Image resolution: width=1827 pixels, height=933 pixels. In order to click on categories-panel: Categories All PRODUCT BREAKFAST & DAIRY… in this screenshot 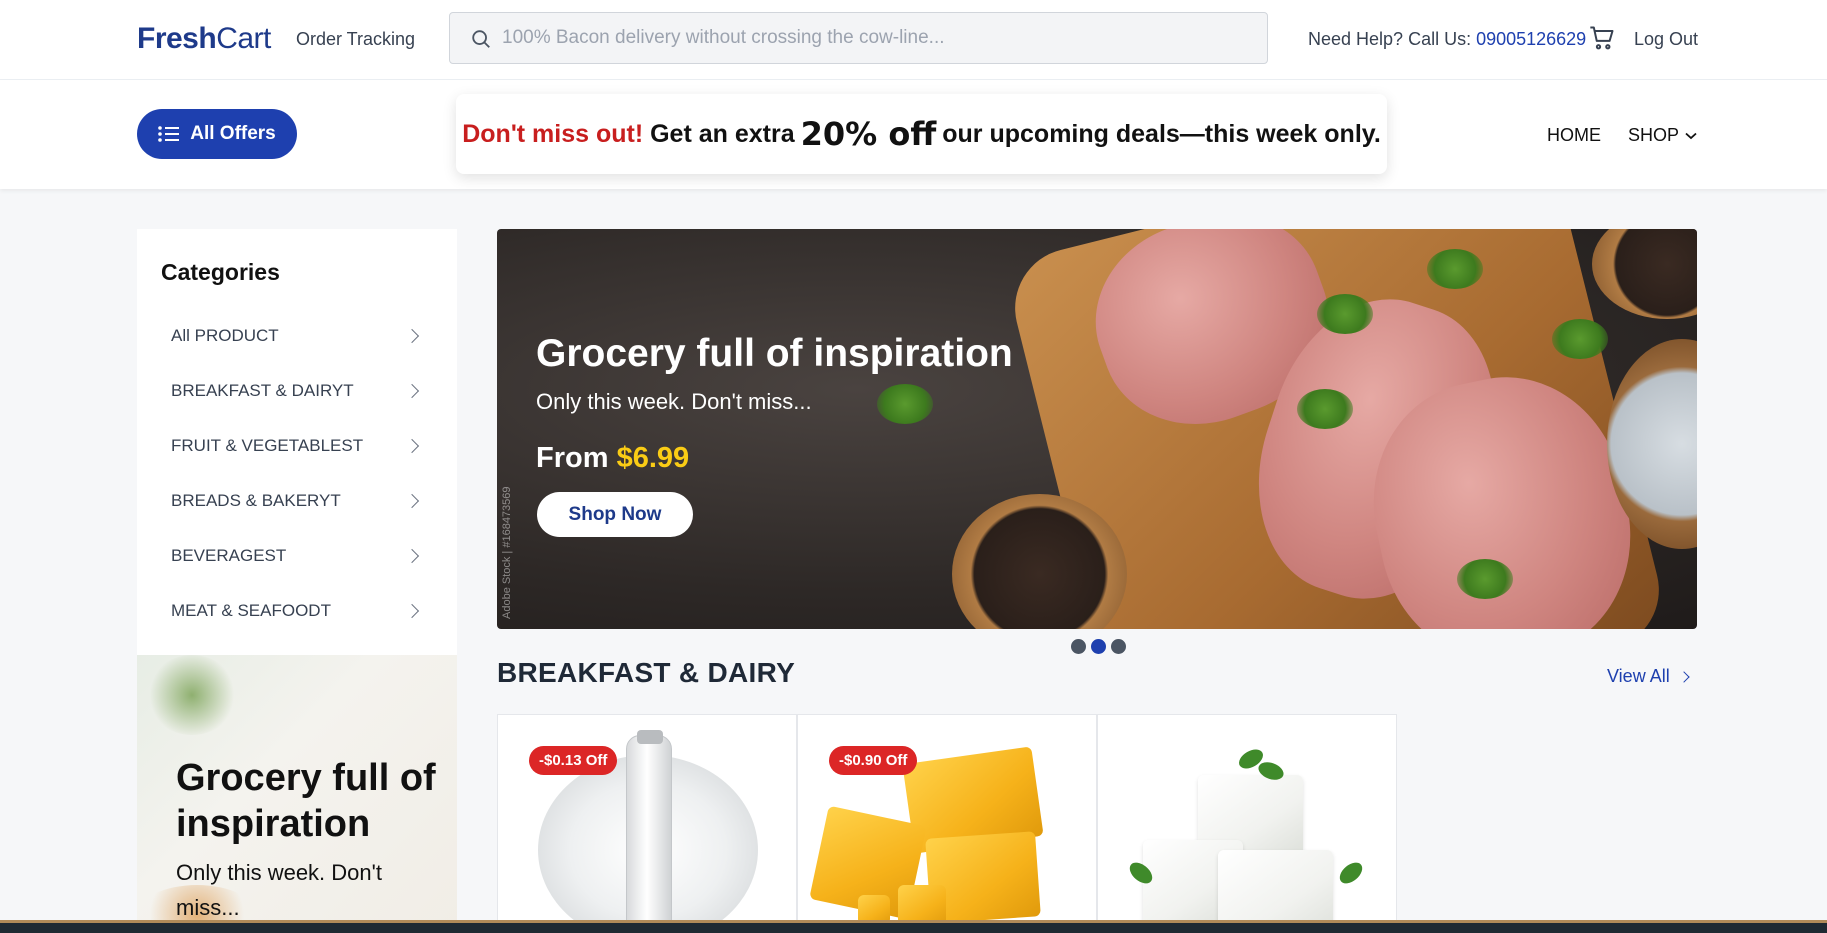, I will do `click(297, 442)`.